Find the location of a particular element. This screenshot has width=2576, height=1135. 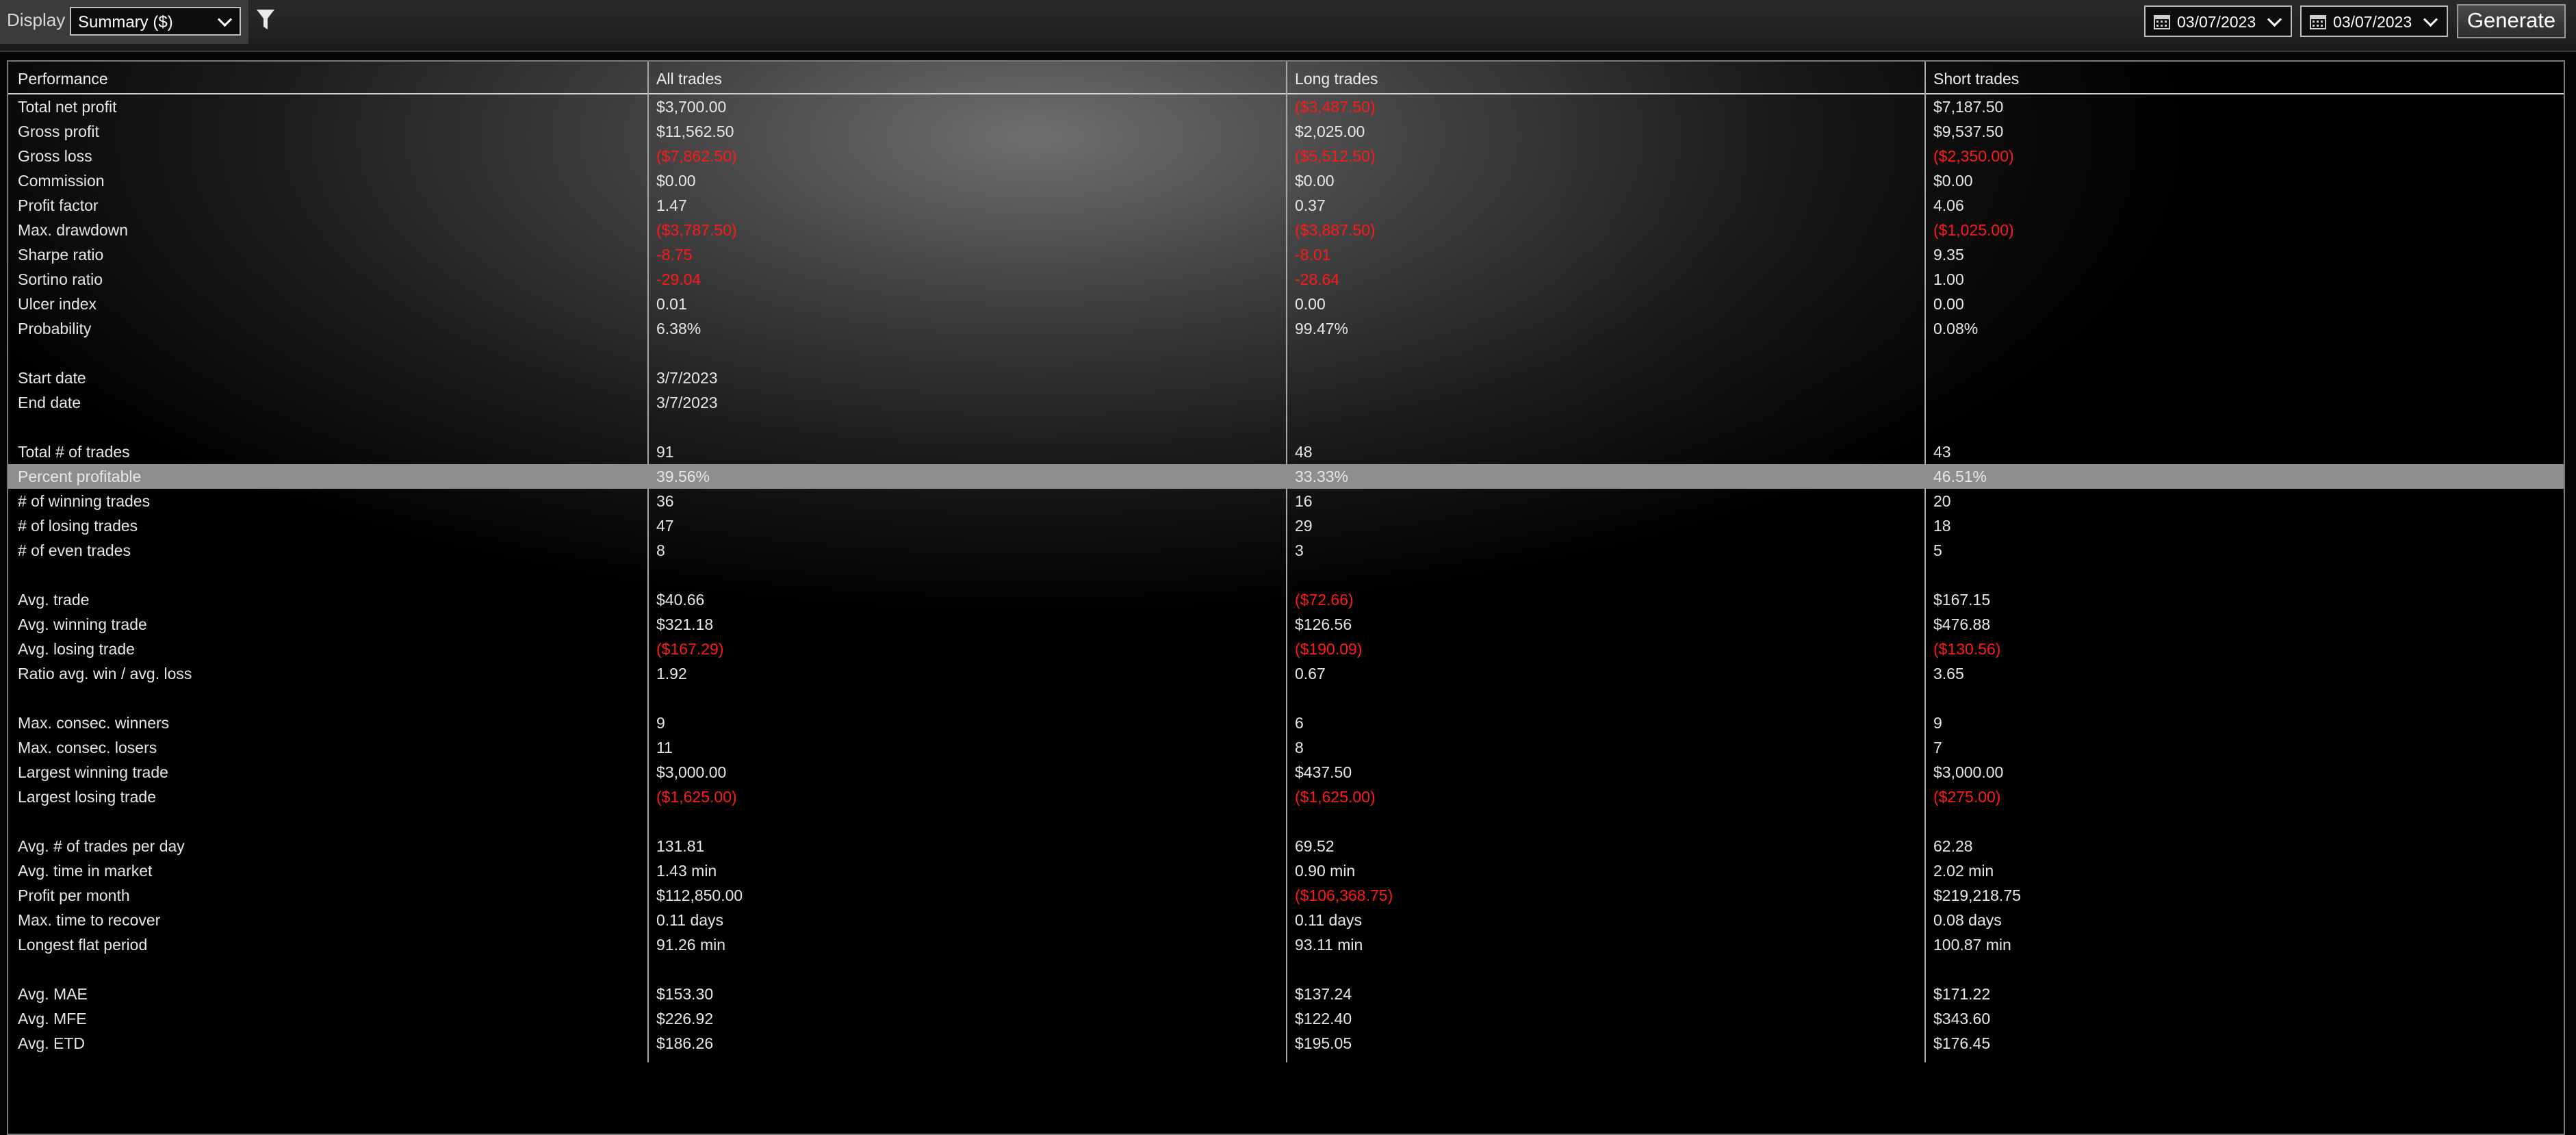

row-label: Largest losing trade is located at coordinates (87, 797).